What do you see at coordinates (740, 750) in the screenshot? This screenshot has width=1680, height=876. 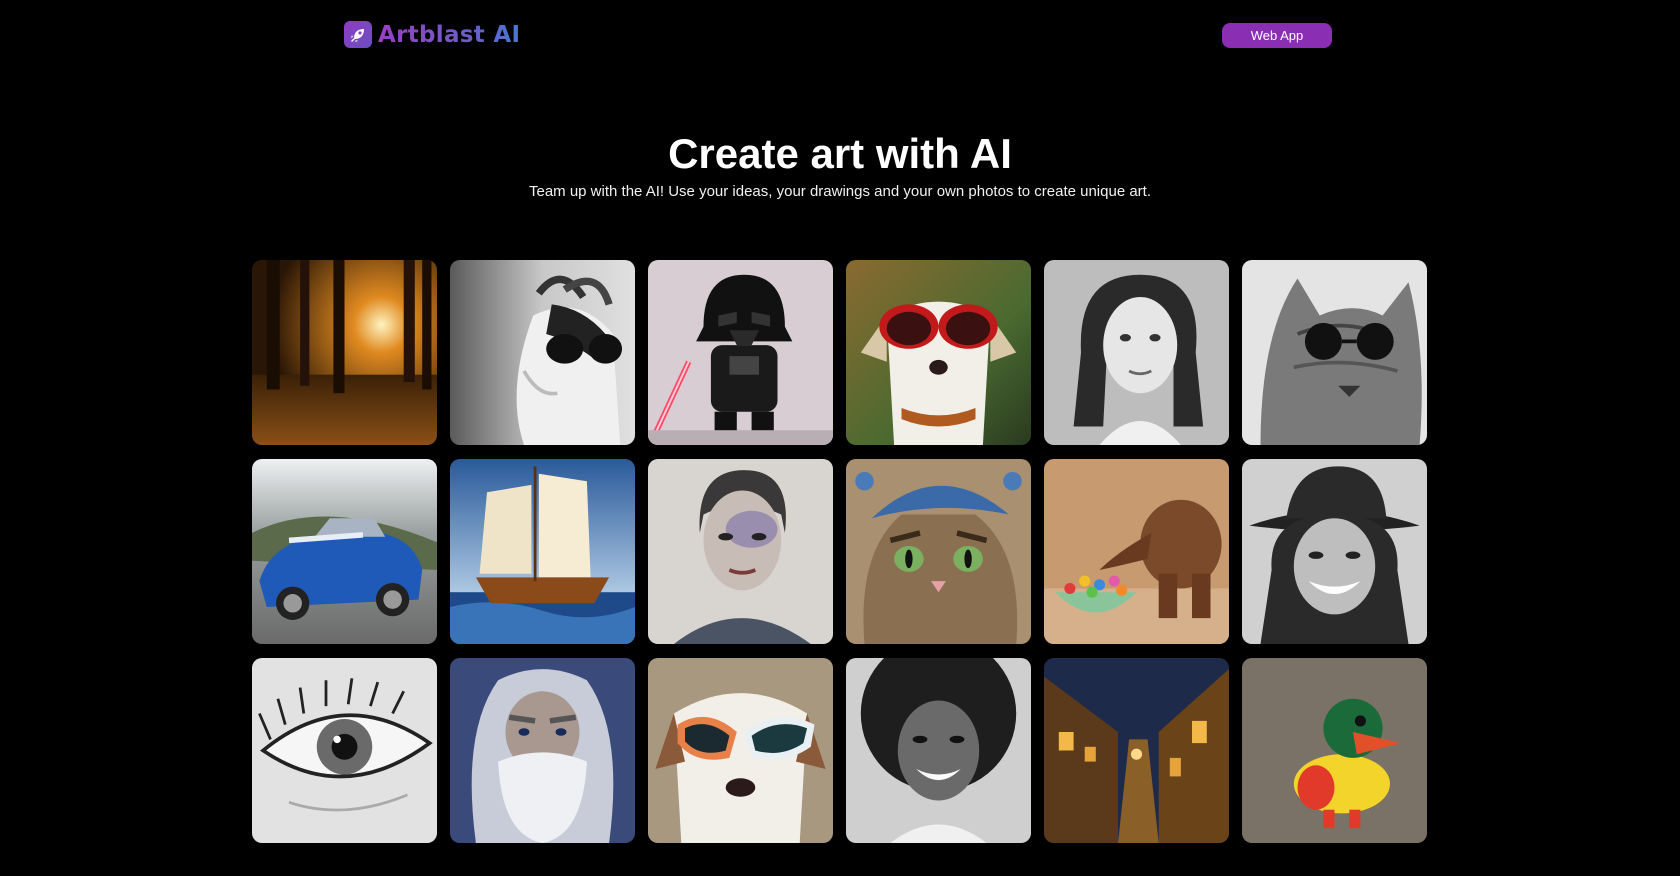 I see `puppy-sunglasses-image` at bounding box center [740, 750].